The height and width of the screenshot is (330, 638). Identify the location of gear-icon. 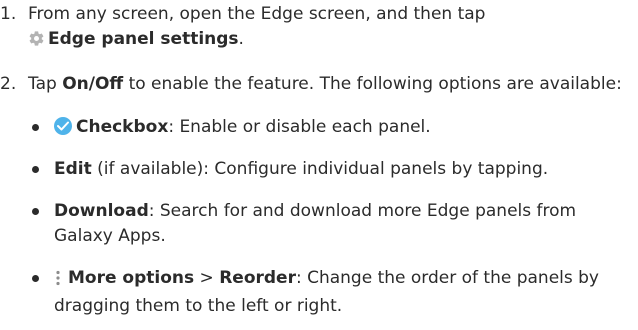
(36, 42).